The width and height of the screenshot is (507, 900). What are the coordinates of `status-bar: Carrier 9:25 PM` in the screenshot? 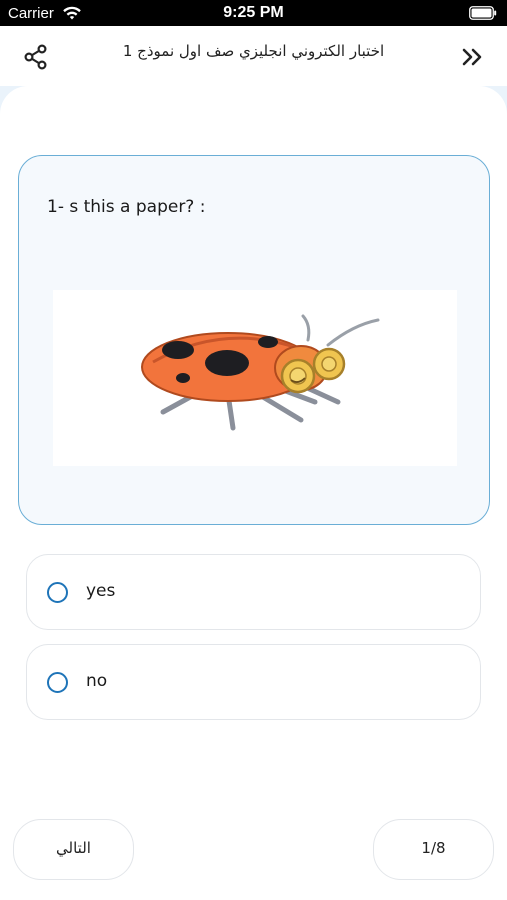 It's located at (253, 13).